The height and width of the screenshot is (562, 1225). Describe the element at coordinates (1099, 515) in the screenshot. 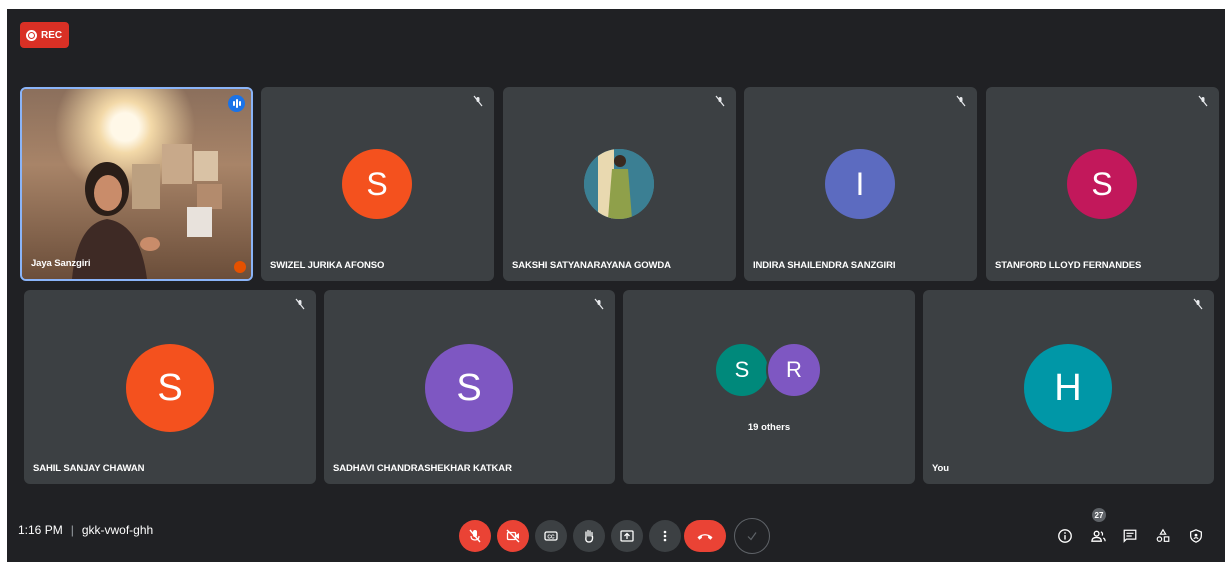

I see `participants-count-badge: 27` at that location.